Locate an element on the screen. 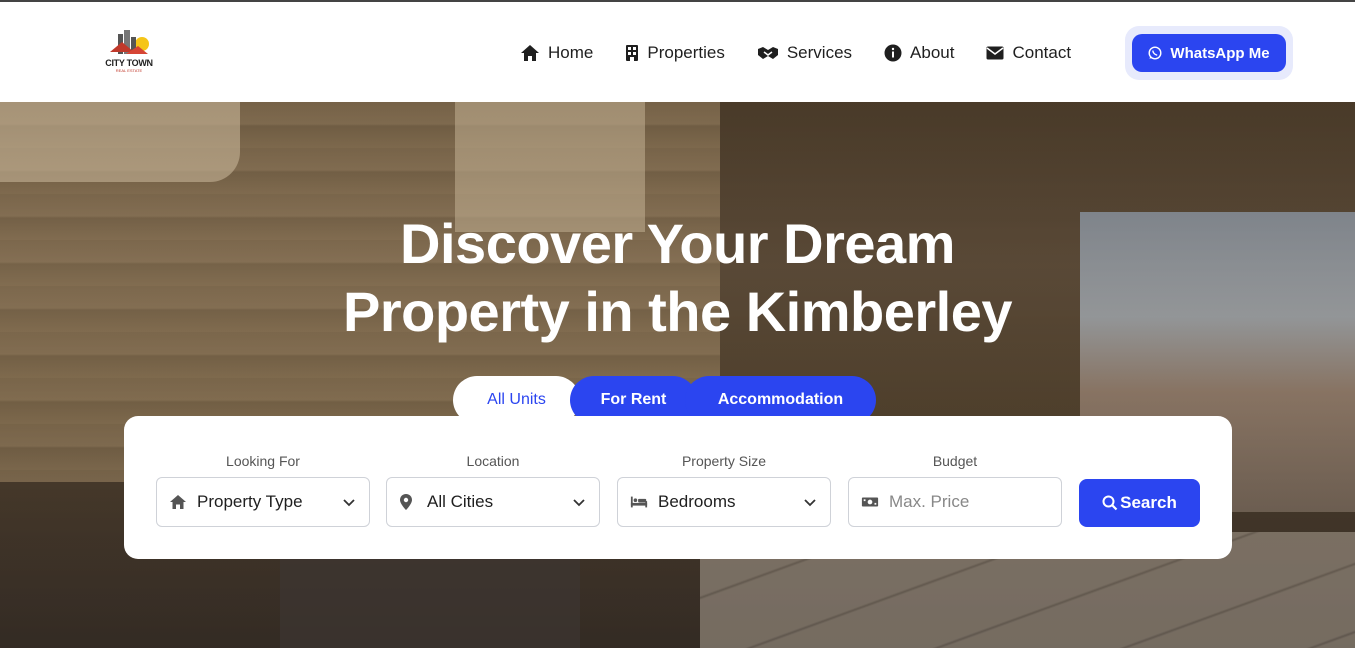 The width and height of the screenshot is (1355, 648). field-label: Location is located at coordinates (493, 461).